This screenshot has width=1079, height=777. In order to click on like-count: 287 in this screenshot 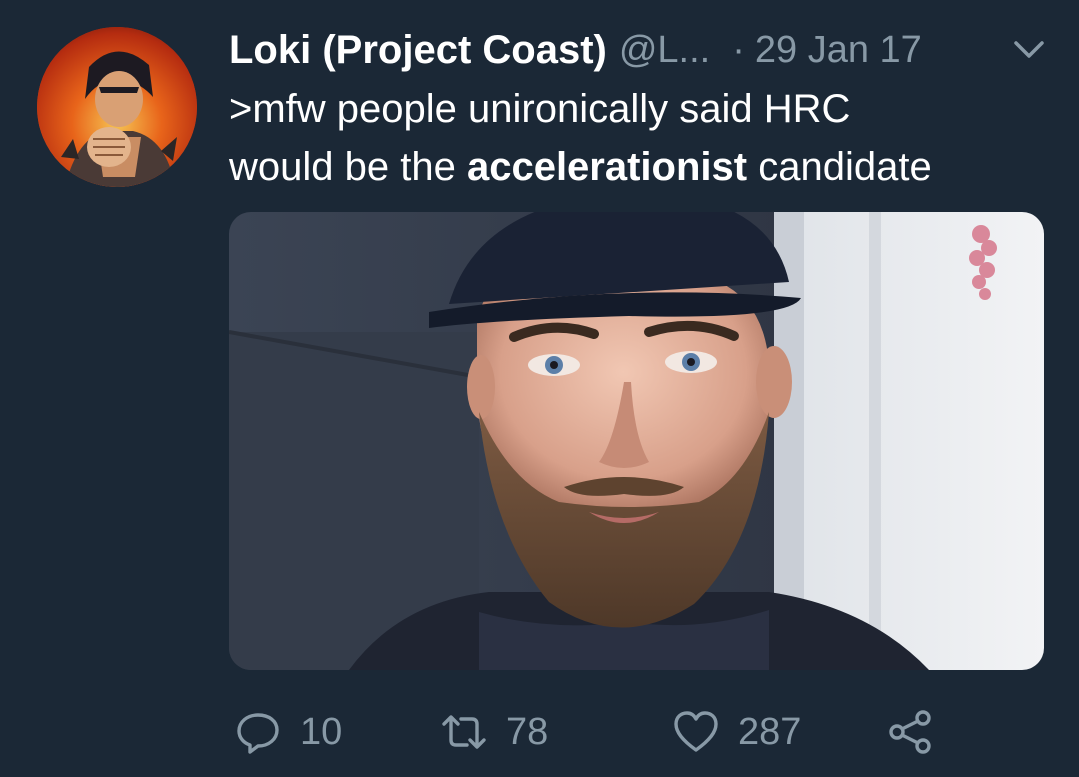, I will do `click(770, 731)`.